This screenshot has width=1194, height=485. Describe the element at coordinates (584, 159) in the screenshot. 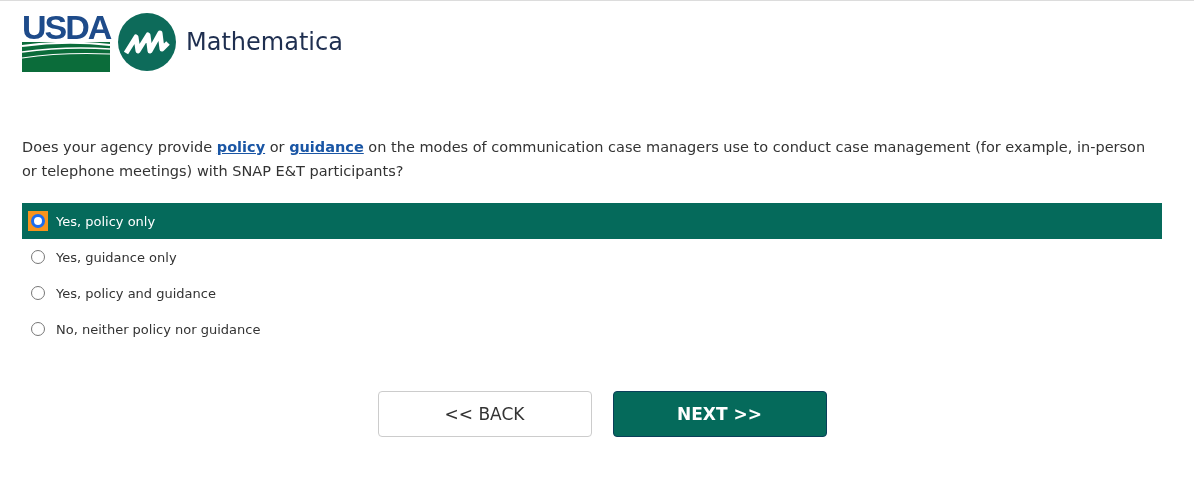

I see `question-text: Does your agency provide policy or guidance on the modes of communication case managers use to conduct case management (for example, in-person or telephone meetings) with SNAP E&T participants?` at that location.